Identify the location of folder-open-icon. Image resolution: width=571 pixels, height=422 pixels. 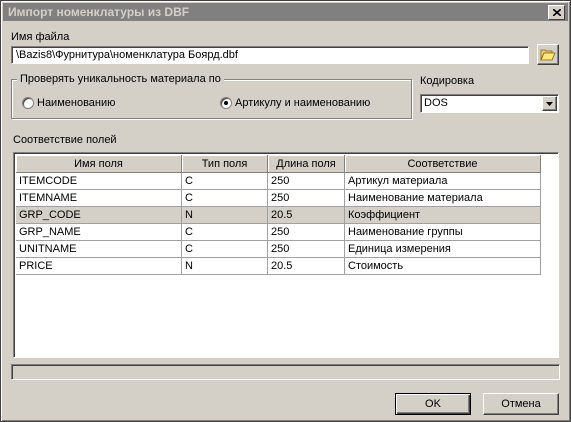
(548, 55).